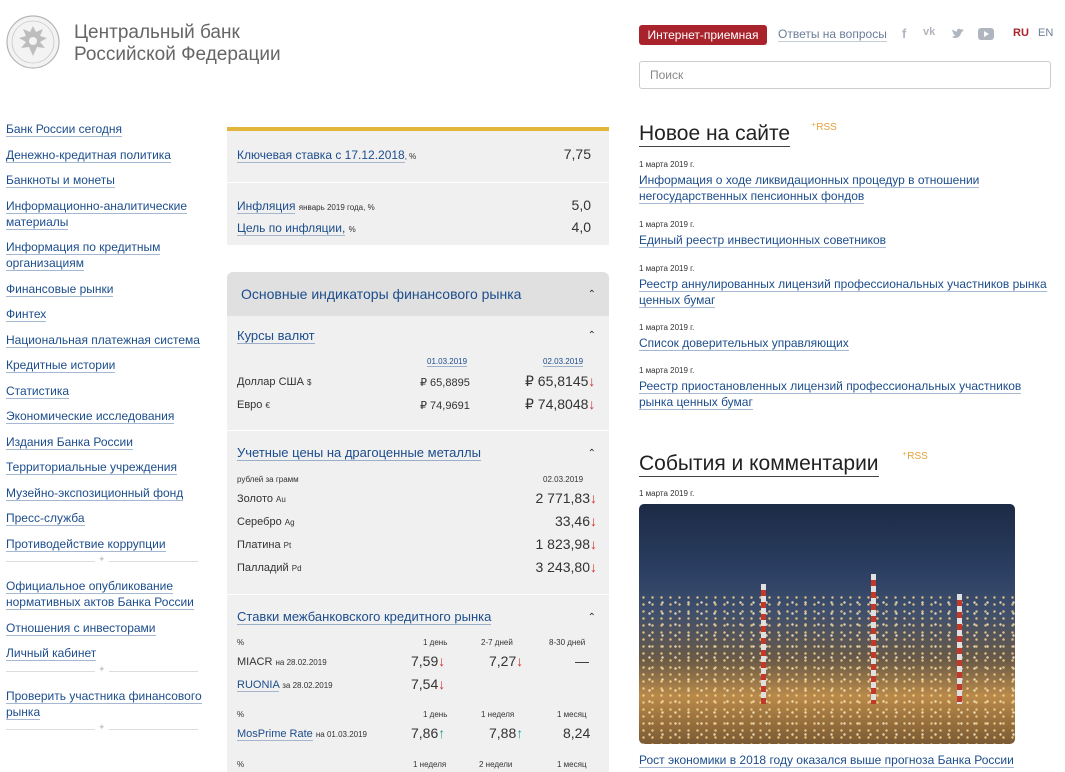 Image resolution: width=1065 pixels, height=772 pixels. Describe the element at coordinates (445, 406) in the screenshot. I see `currency-eur-value1: ₽ 74,9691` at that location.